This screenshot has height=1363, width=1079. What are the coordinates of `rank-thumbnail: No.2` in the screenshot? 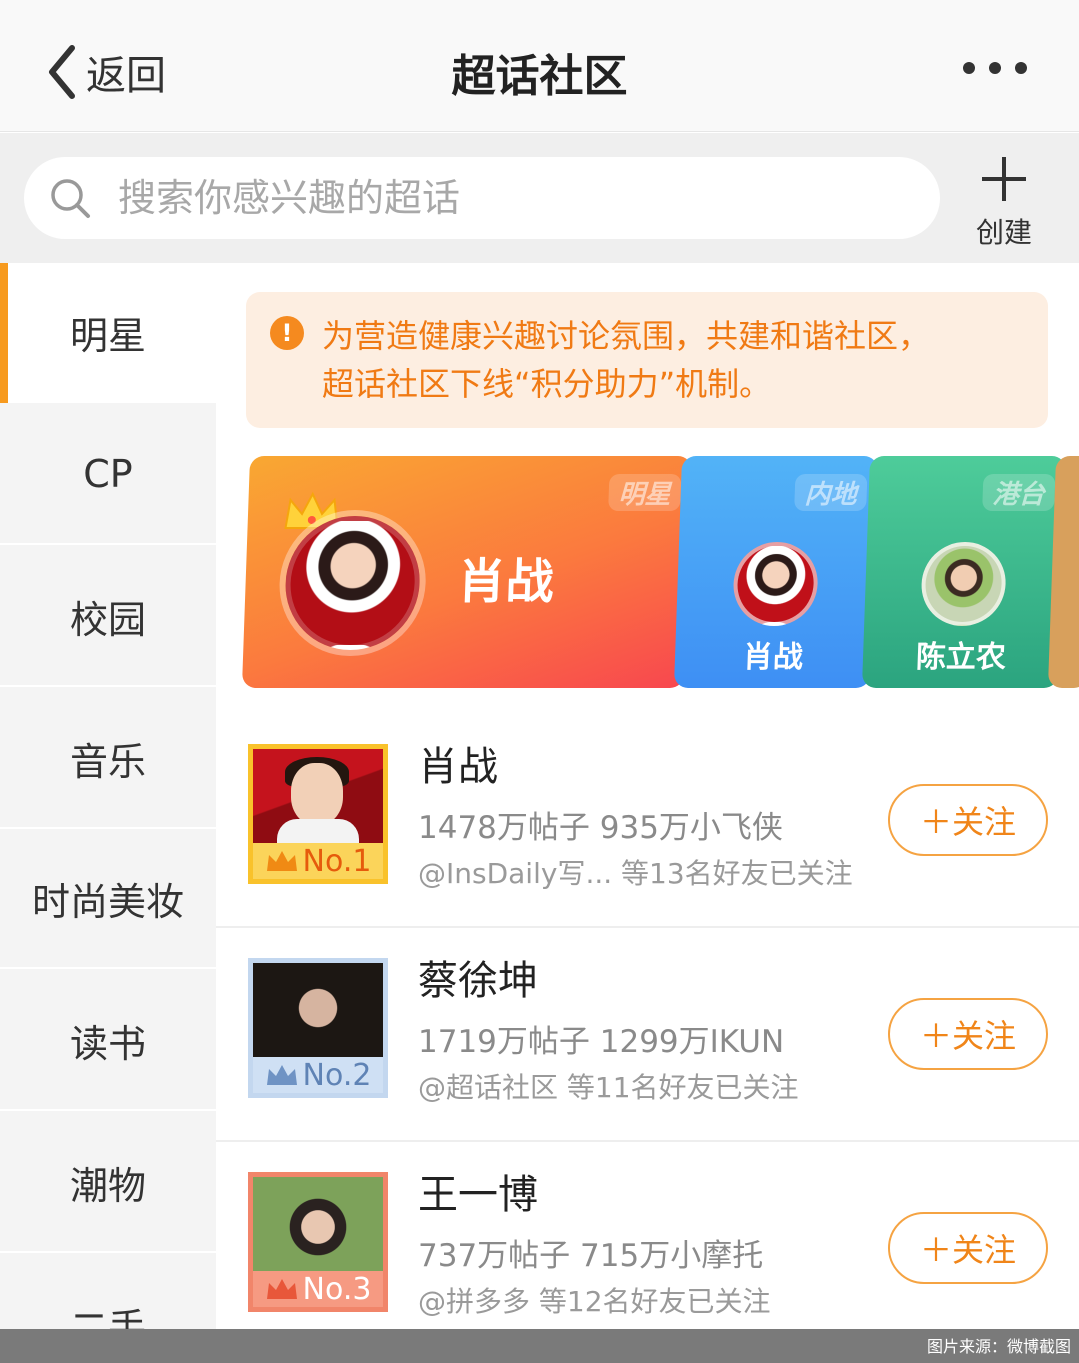 It's located at (318, 1028).